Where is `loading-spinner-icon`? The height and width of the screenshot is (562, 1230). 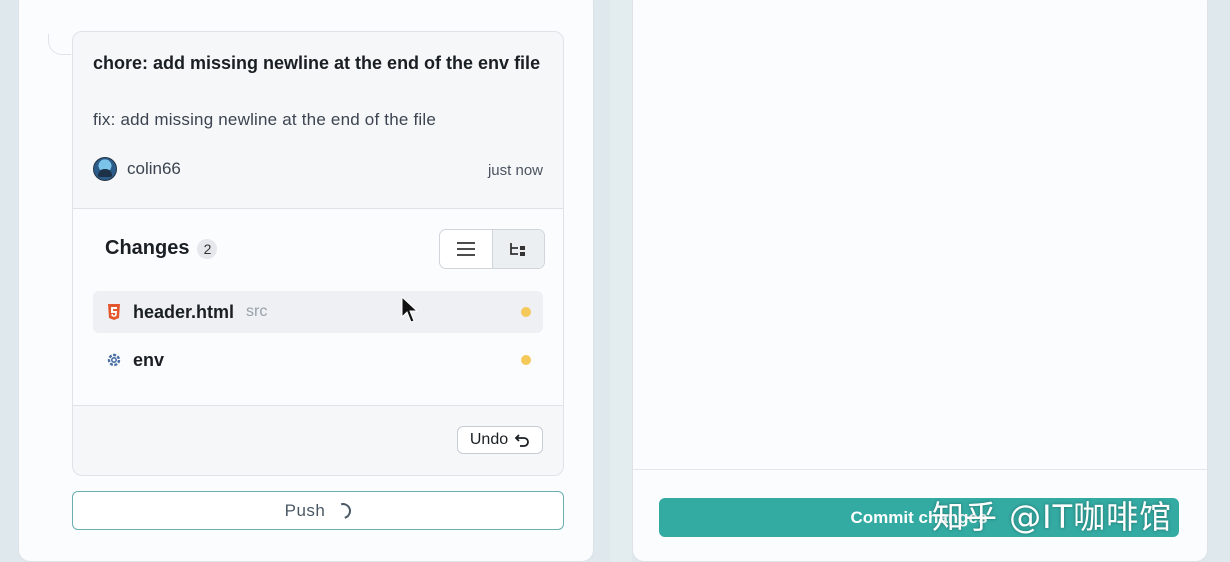
loading-spinner-icon is located at coordinates (343, 510).